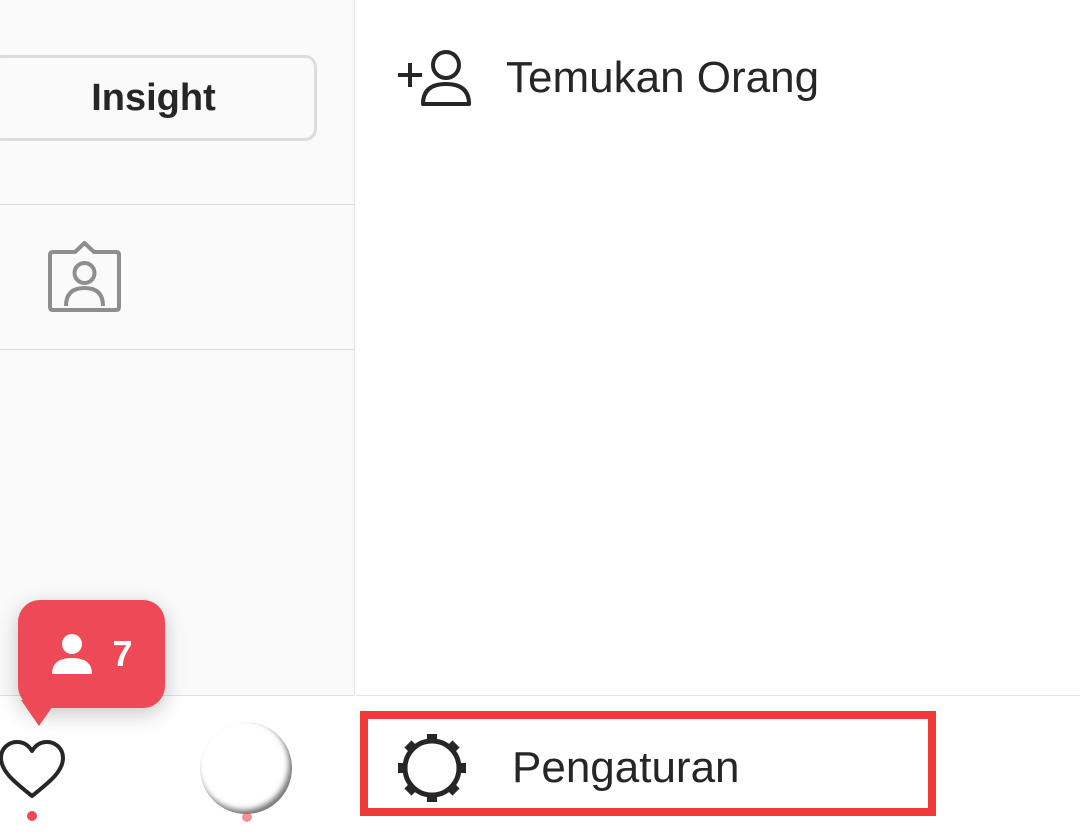  I want to click on follower-notification-bubble: 7, so click(91, 654).